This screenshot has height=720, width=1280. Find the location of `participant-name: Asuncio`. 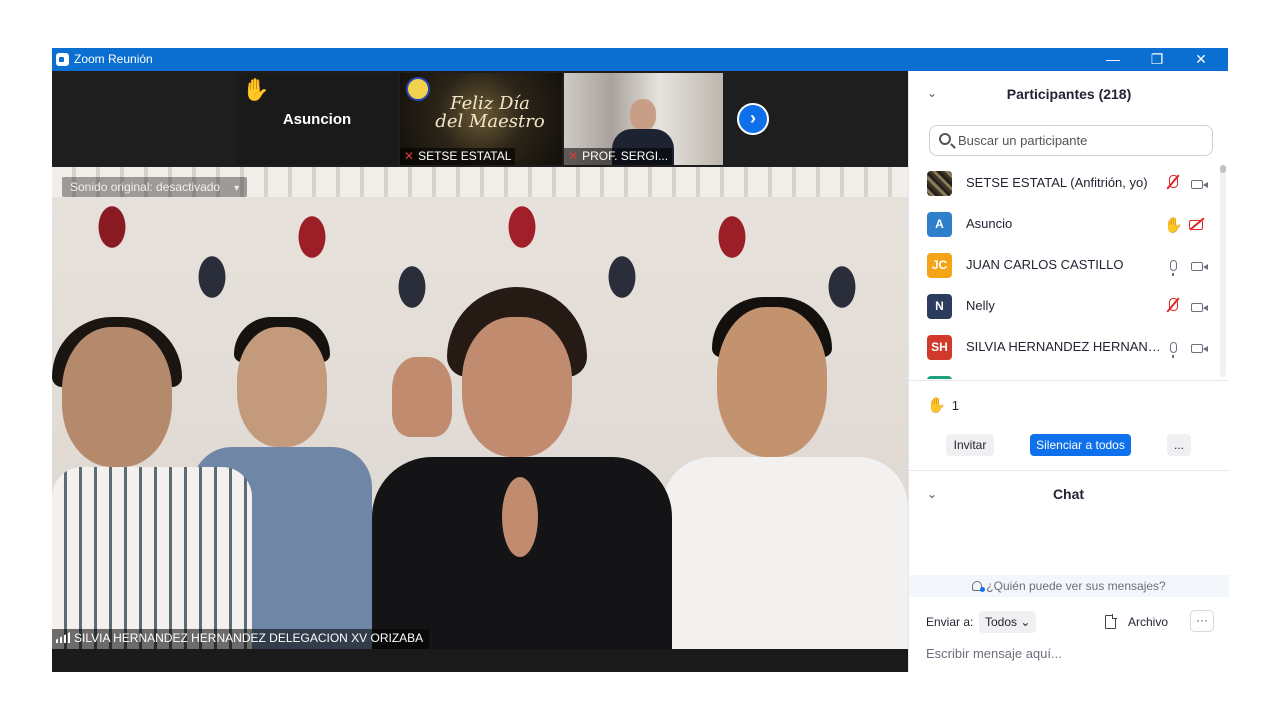

participant-name: Asuncio is located at coordinates (989, 223).